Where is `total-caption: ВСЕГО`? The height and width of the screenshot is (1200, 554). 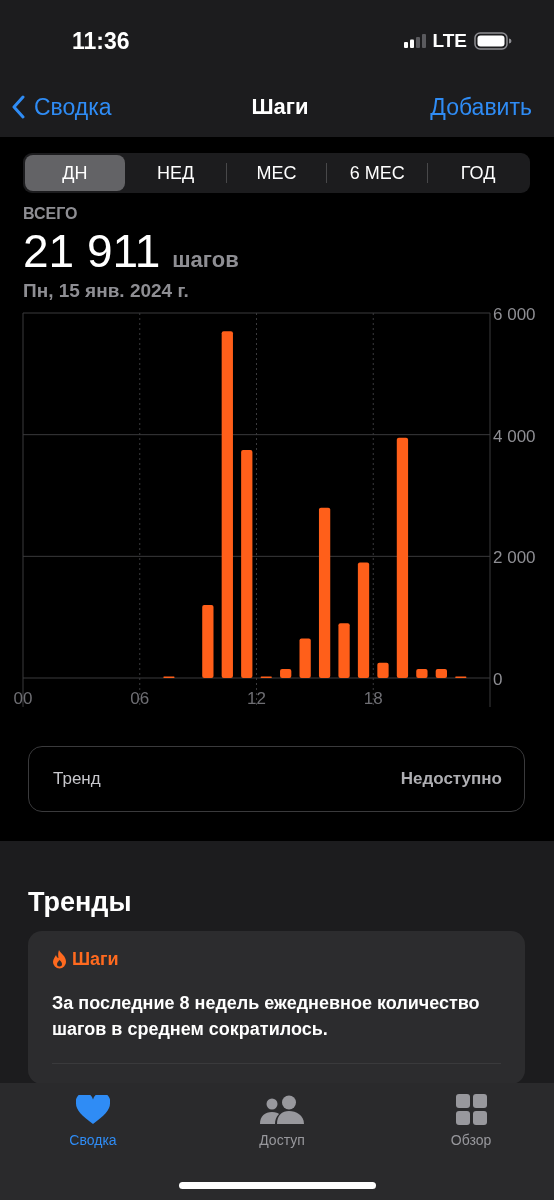 total-caption: ВСЕГО is located at coordinates (51, 214).